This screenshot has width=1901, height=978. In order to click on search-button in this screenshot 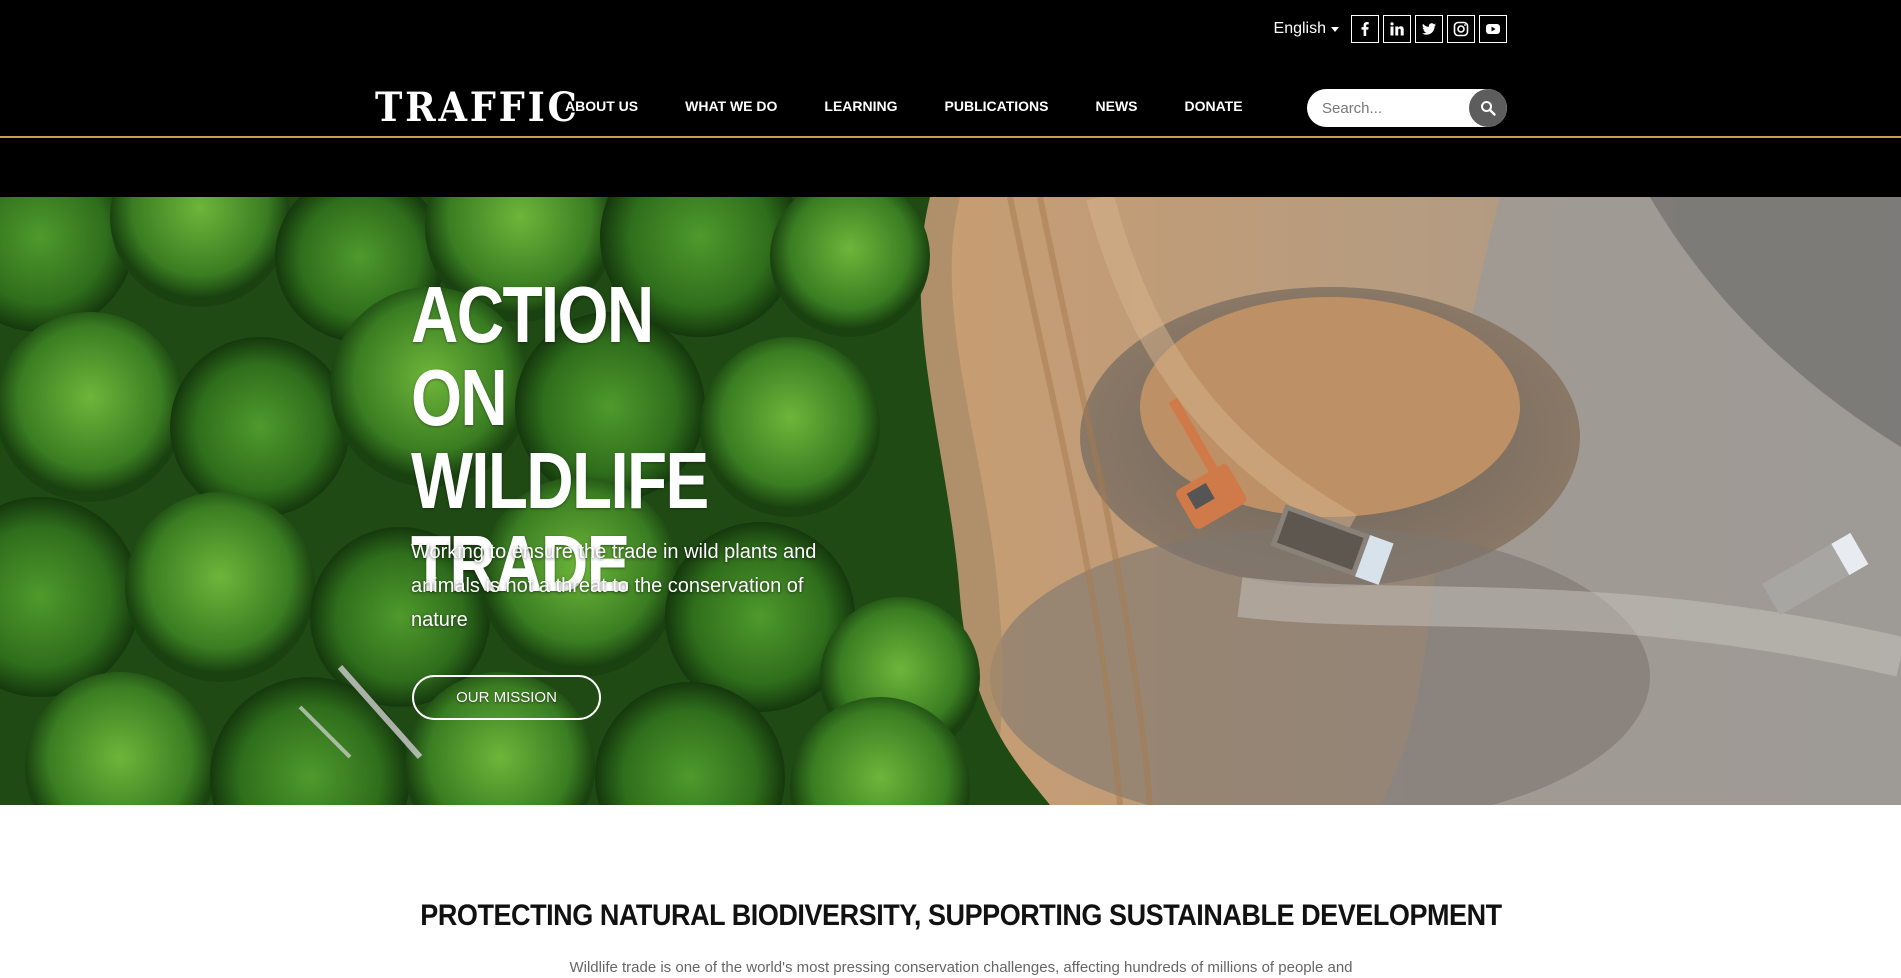, I will do `click(1488, 108)`.